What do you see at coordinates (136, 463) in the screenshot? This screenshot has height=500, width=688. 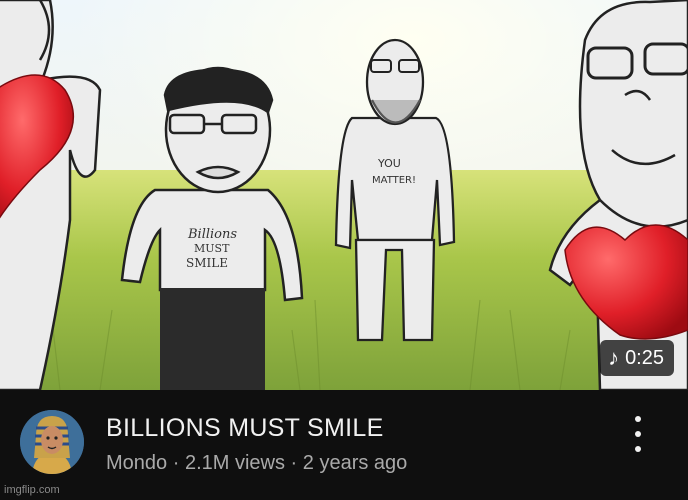 I see `channel-name: Mondo` at bounding box center [136, 463].